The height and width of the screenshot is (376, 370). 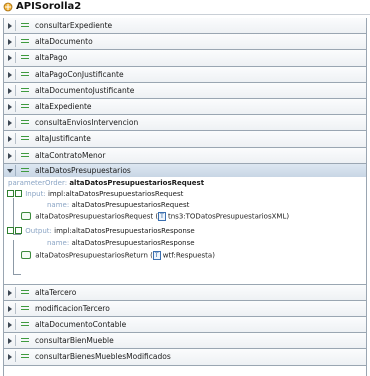 What do you see at coordinates (185, 123) in the screenshot?
I see `operation-row: consultaEnviosIntervencion` at bounding box center [185, 123].